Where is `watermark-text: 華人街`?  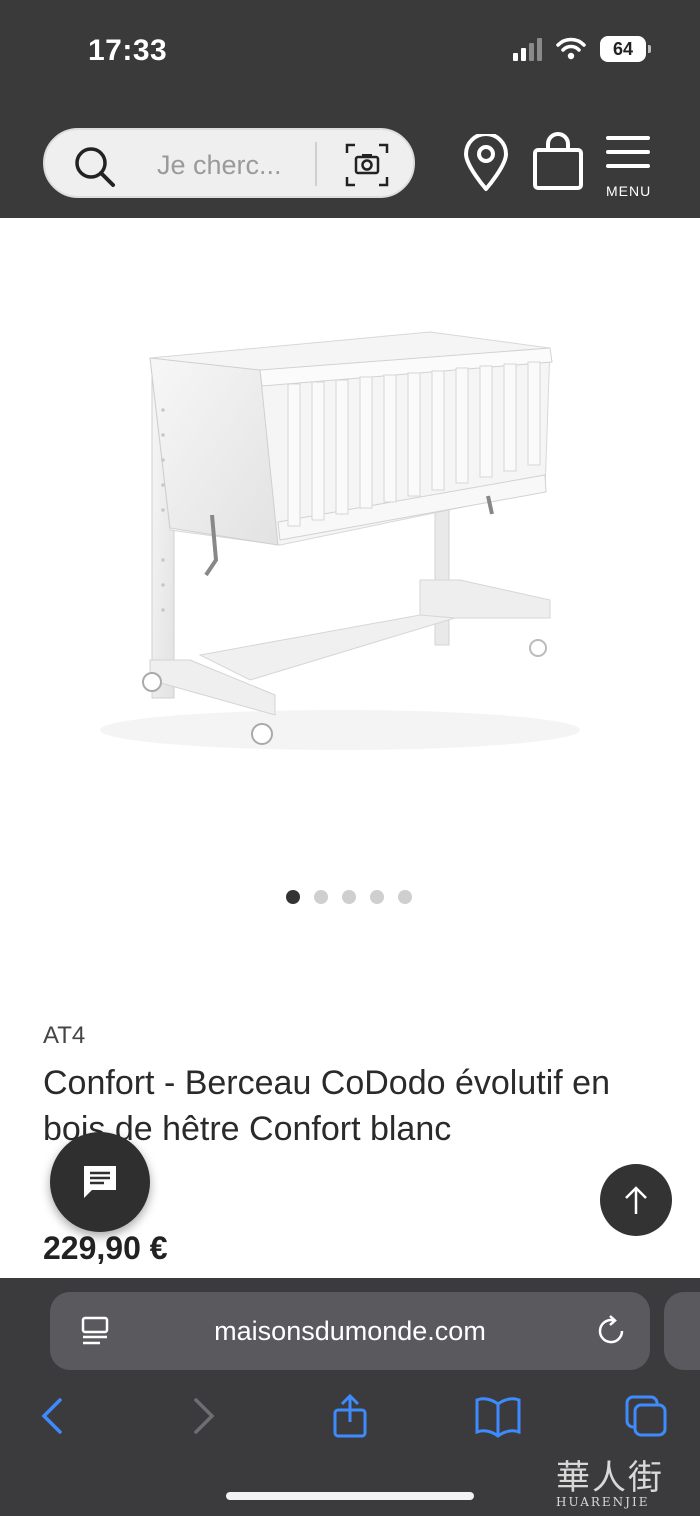
watermark-text: 華人街 is located at coordinates (610, 1478).